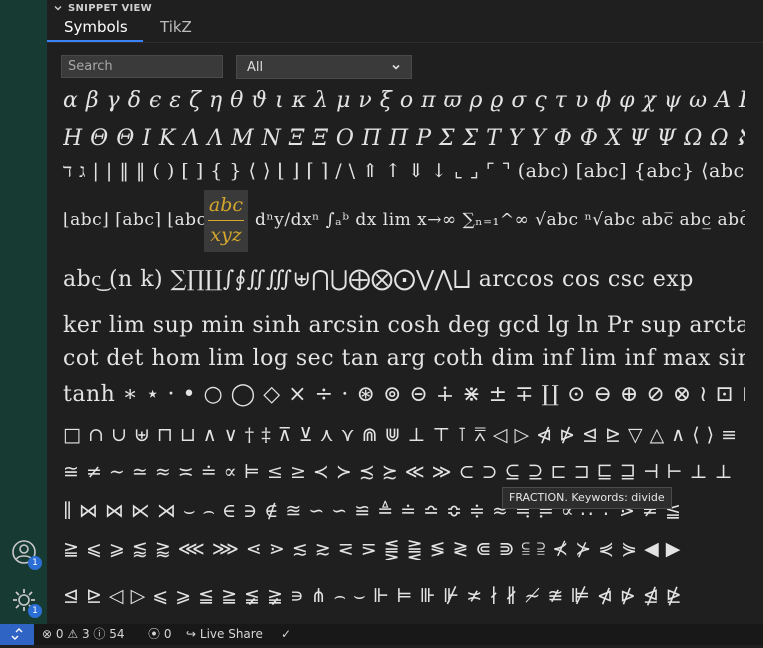  I want to click on broadcast-icon: ⦿, so click(154, 634).